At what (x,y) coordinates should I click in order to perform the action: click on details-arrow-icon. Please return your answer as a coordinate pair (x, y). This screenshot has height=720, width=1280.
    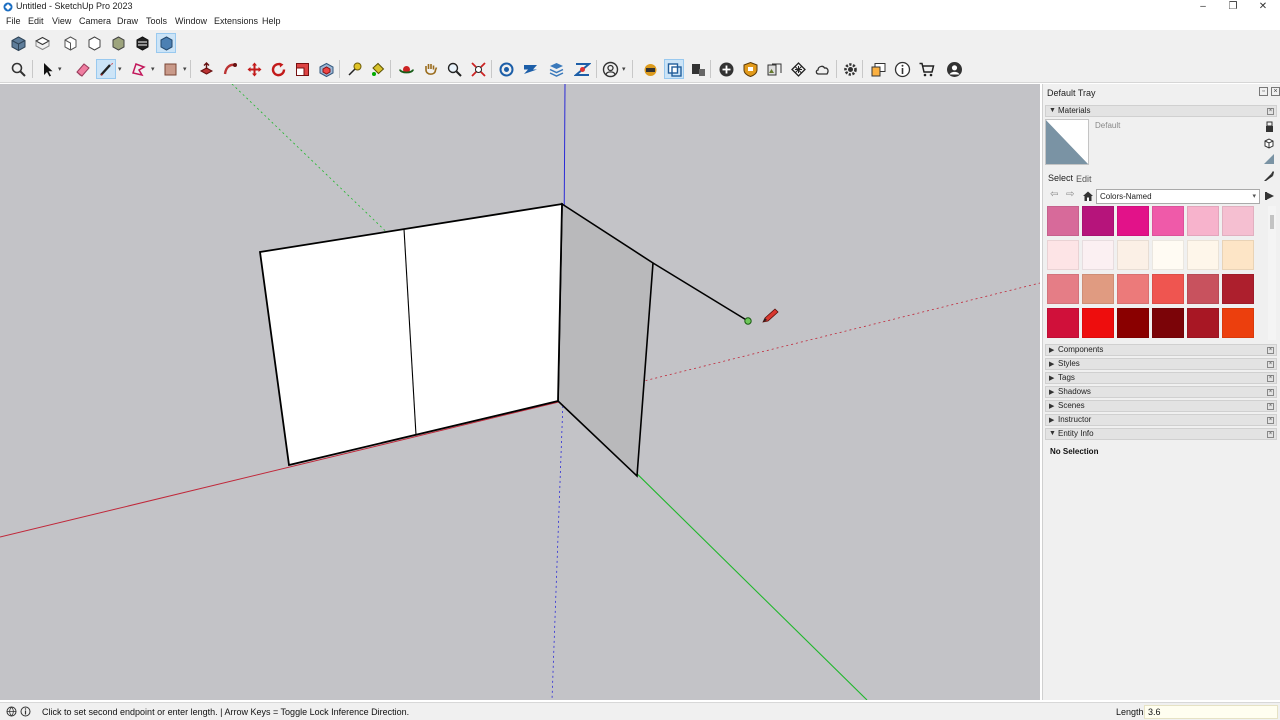
    Looking at the image, I should click on (1270, 196).